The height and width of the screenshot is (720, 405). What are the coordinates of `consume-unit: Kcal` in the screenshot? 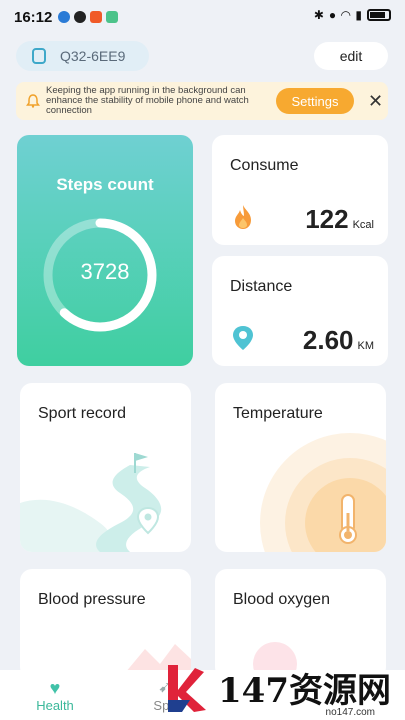 It's located at (363, 225).